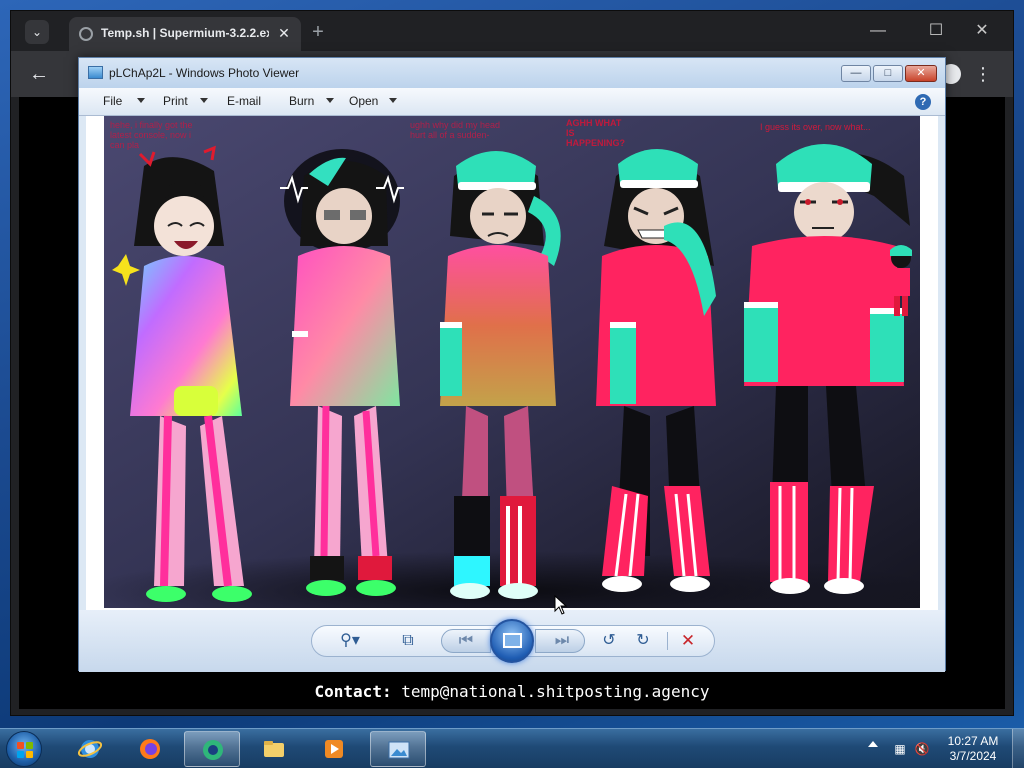  Describe the element at coordinates (39, 74) in the screenshot. I see `arrow-left-icon: ←` at that location.